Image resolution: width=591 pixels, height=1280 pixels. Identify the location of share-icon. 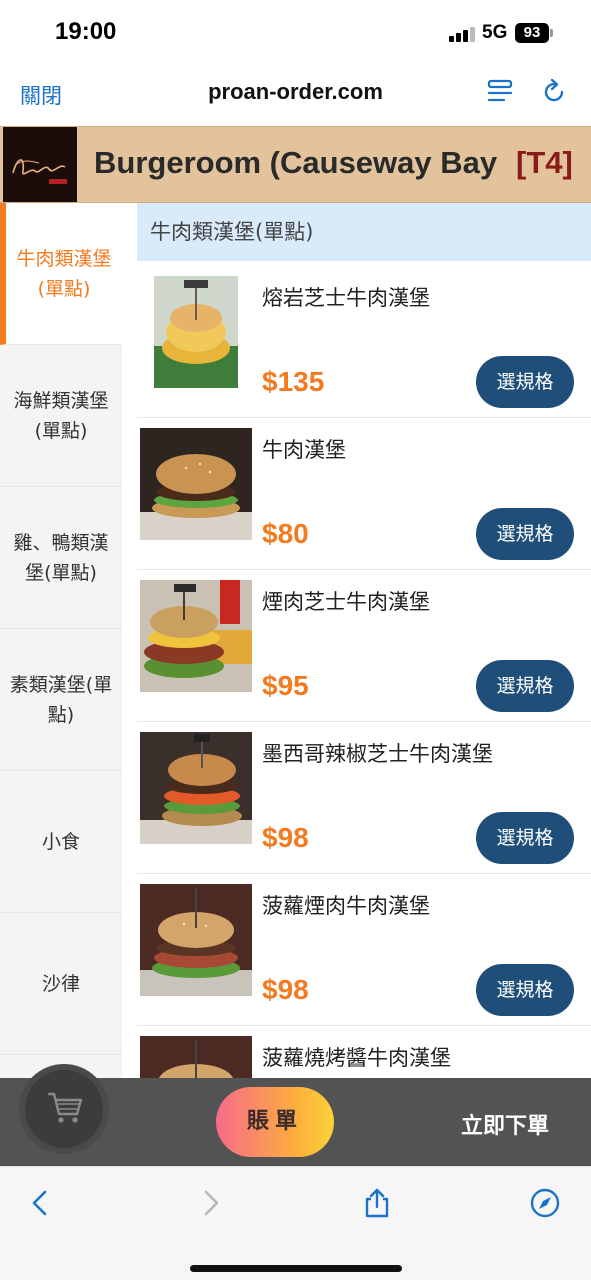
(377, 1203).